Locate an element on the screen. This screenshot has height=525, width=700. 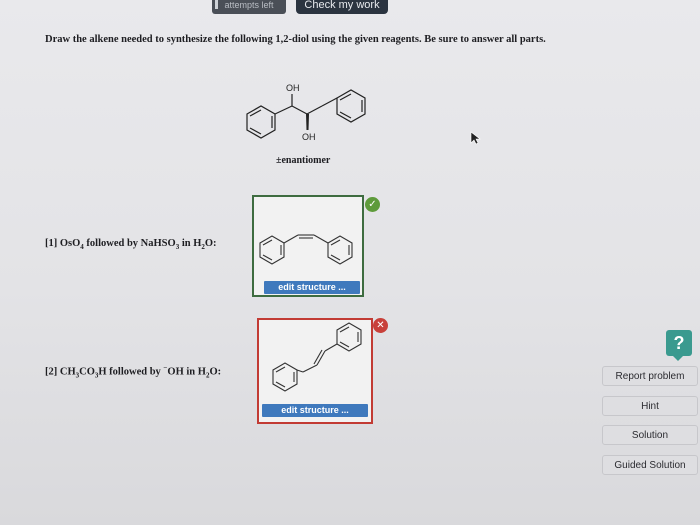
mouse-cursor-icon is located at coordinates (475, 138).